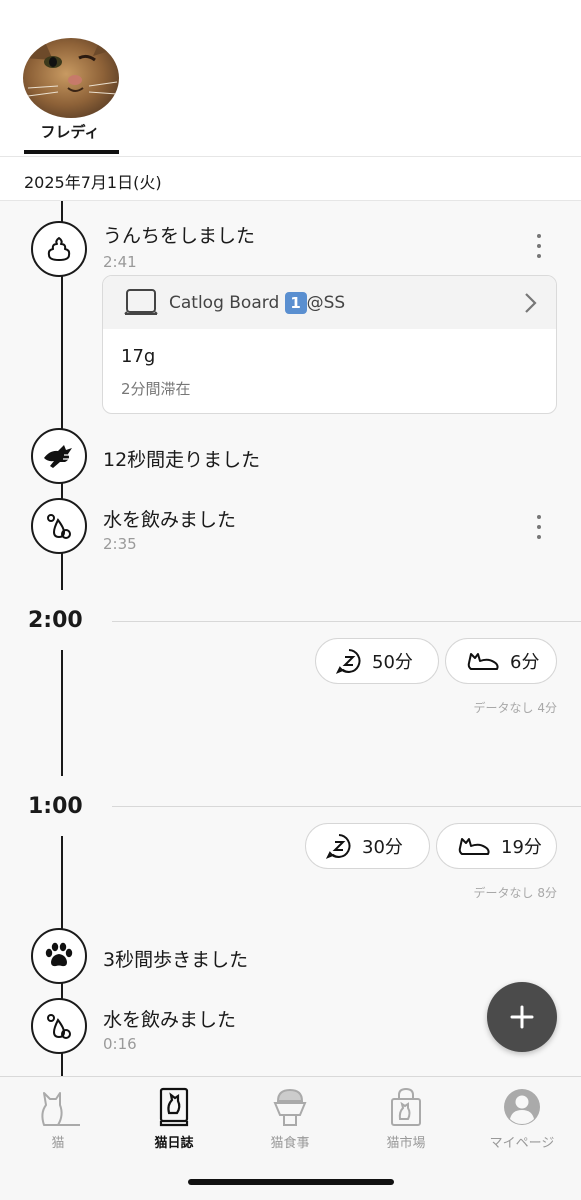 This screenshot has width=581, height=1200. Describe the element at coordinates (59, 456) in the screenshot. I see `running-cat-icon` at that location.